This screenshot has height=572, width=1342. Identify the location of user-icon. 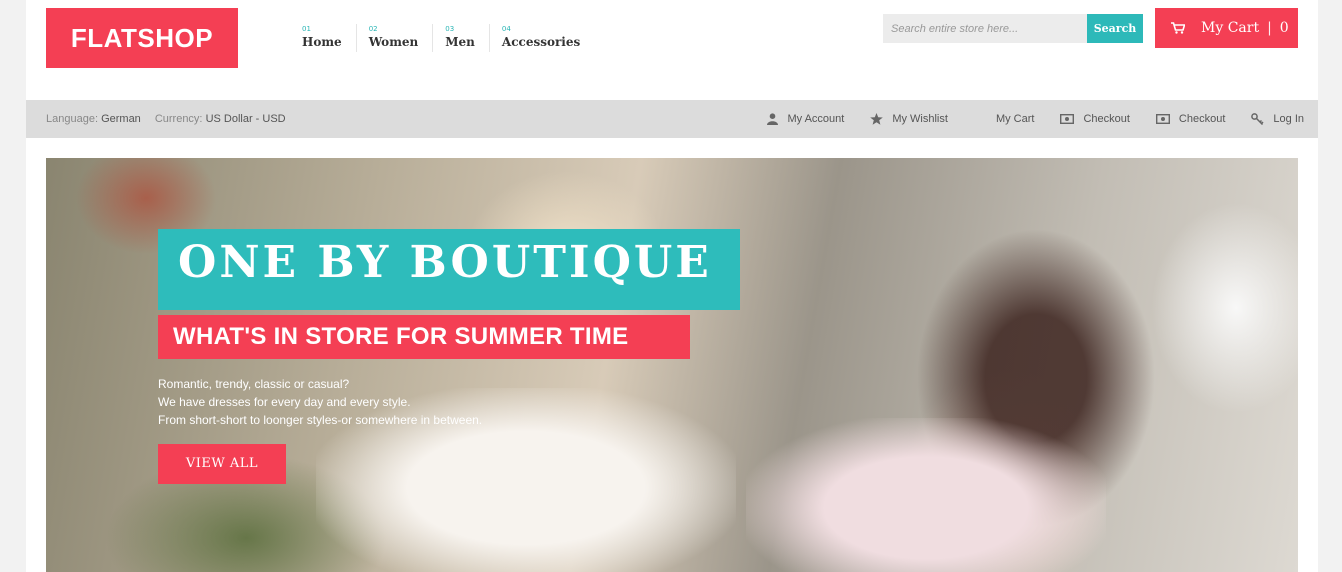
(773, 119).